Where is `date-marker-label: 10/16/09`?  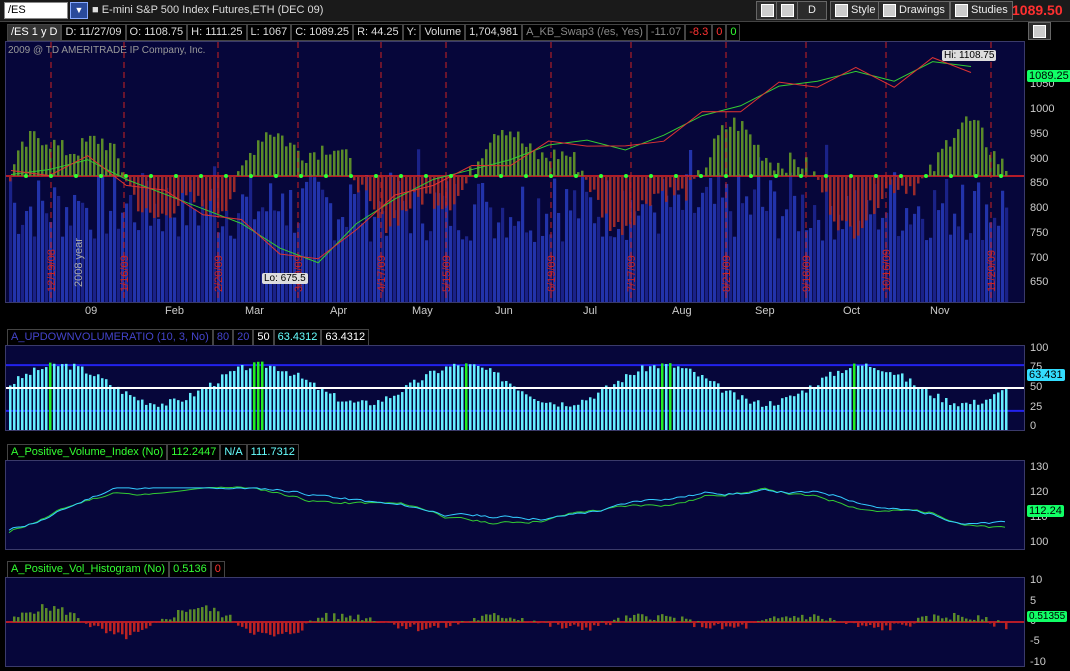
date-marker-label: 10/16/09 is located at coordinates (887, 270).